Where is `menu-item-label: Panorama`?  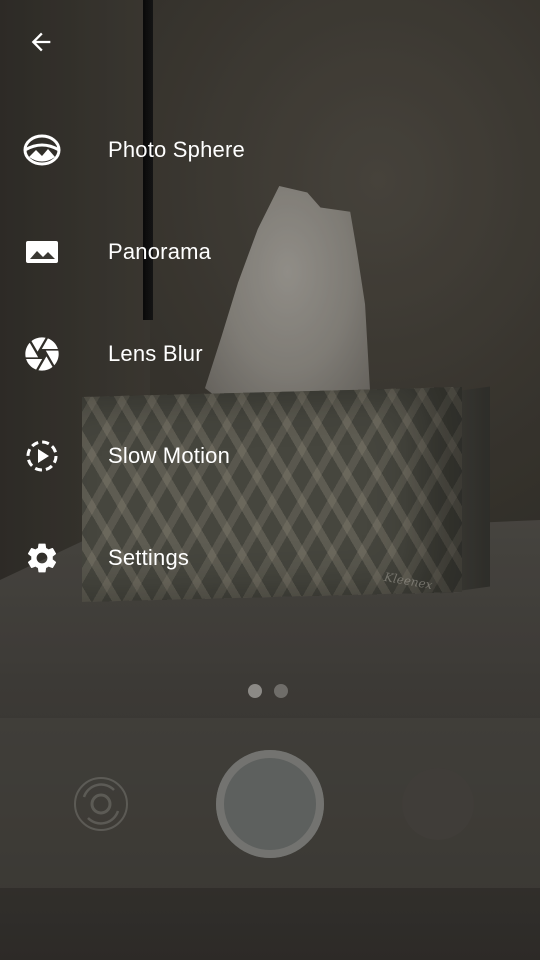 menu-item-label: Panorama is located at coordinates (160, 251).